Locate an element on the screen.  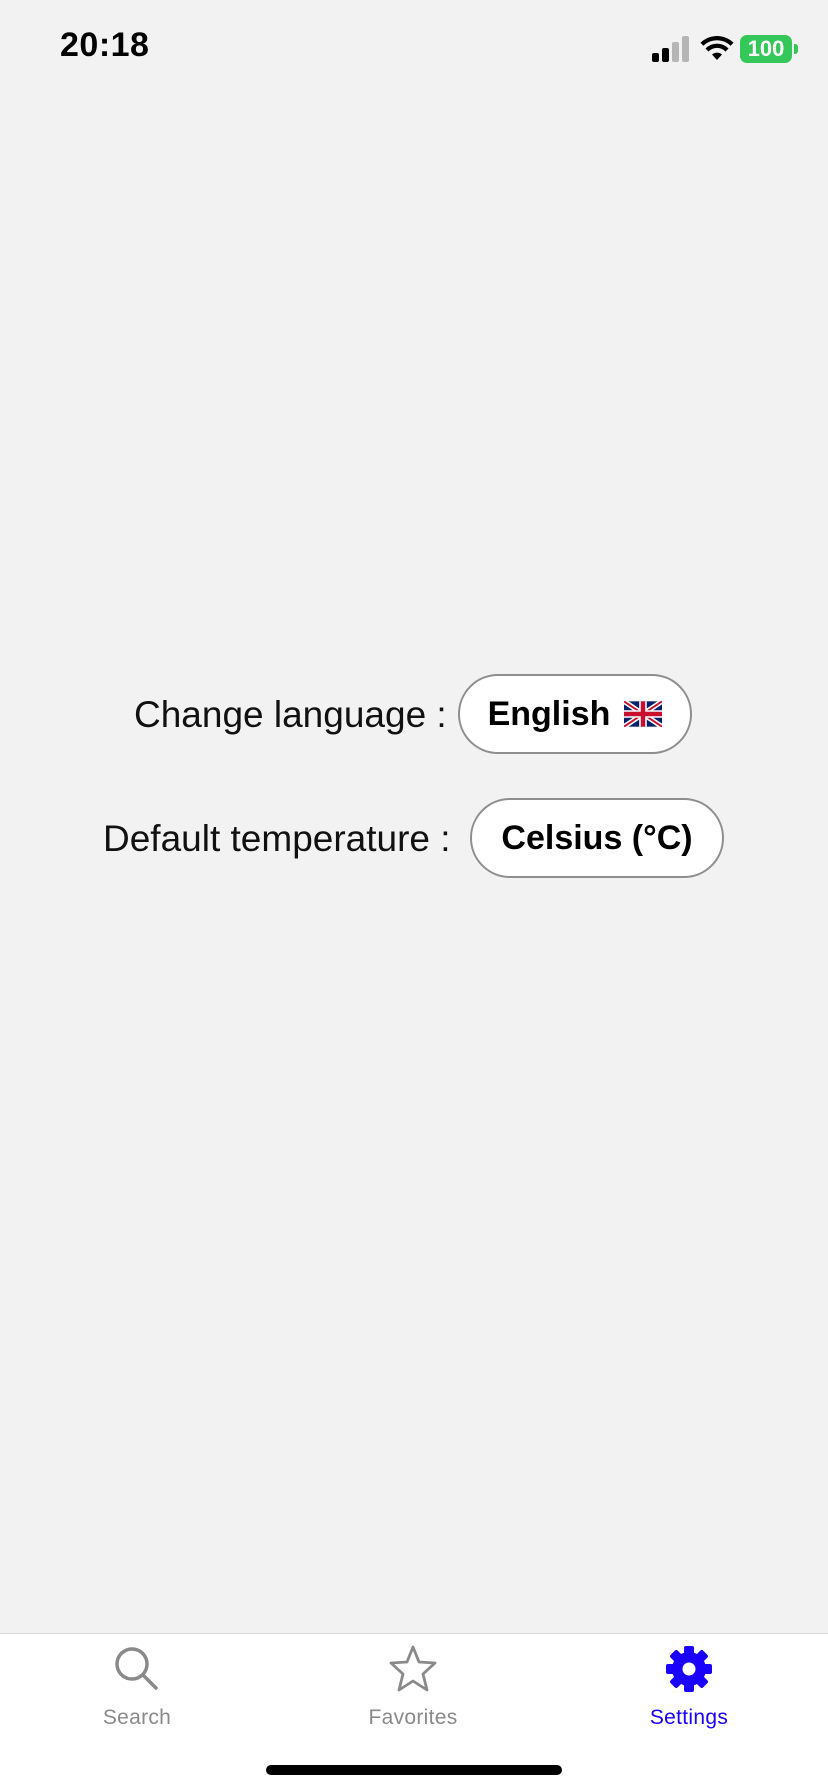
tab-settings-label: Settings is located at coordinates (689, 1717).